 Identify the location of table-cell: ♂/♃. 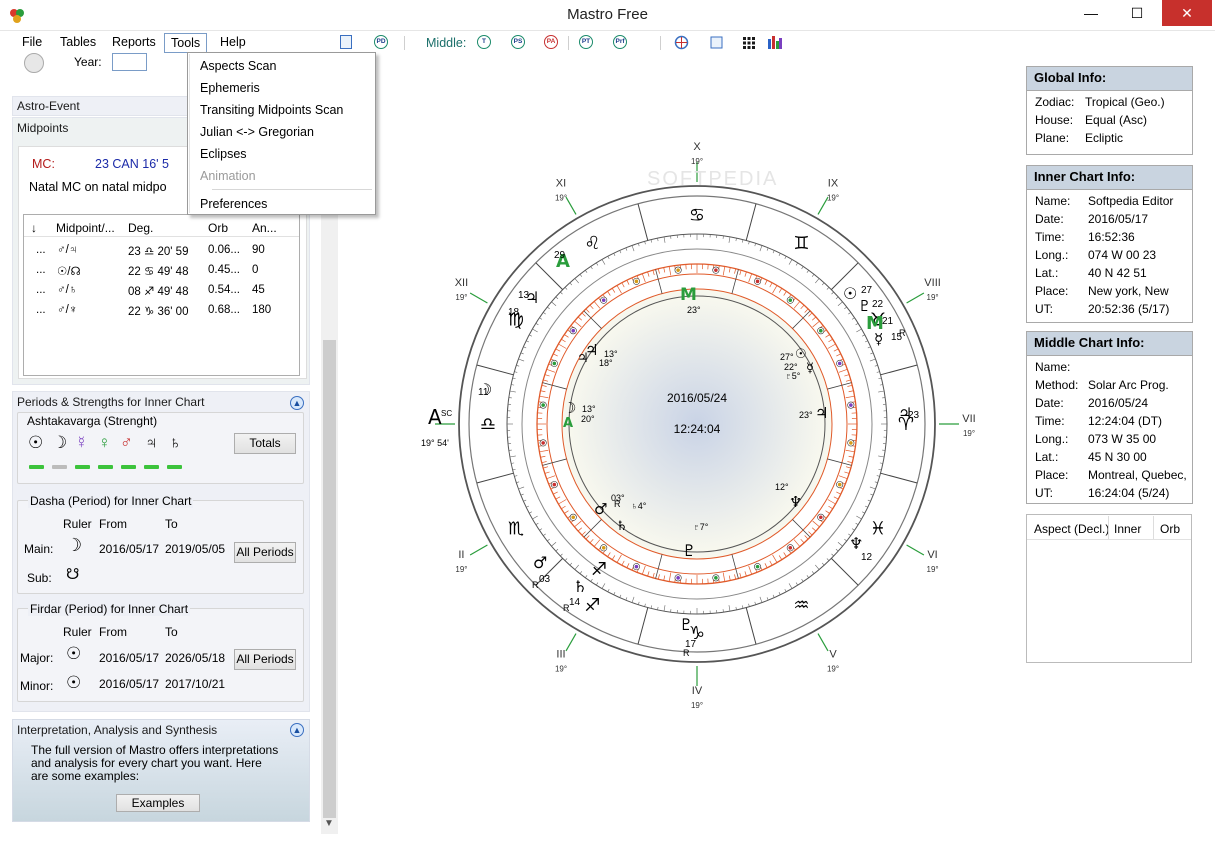
(67, 250).